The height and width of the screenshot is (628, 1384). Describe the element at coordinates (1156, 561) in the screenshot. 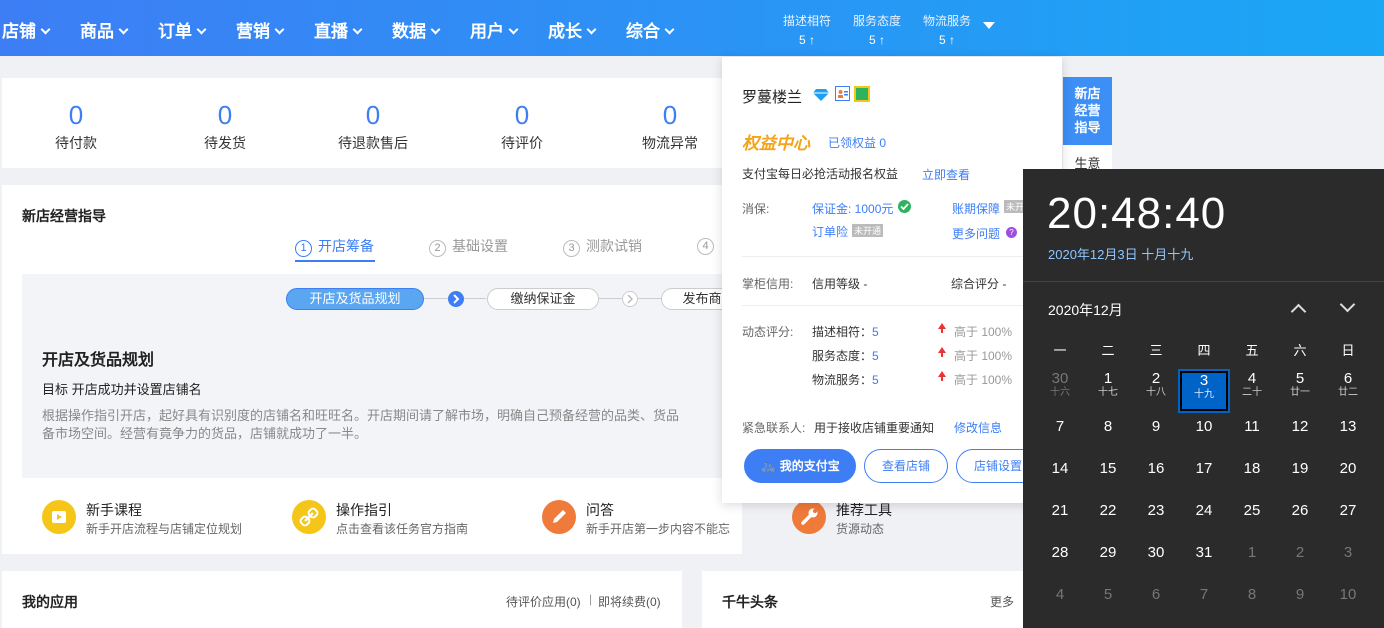

I see `calendar-day: 30` at that location.